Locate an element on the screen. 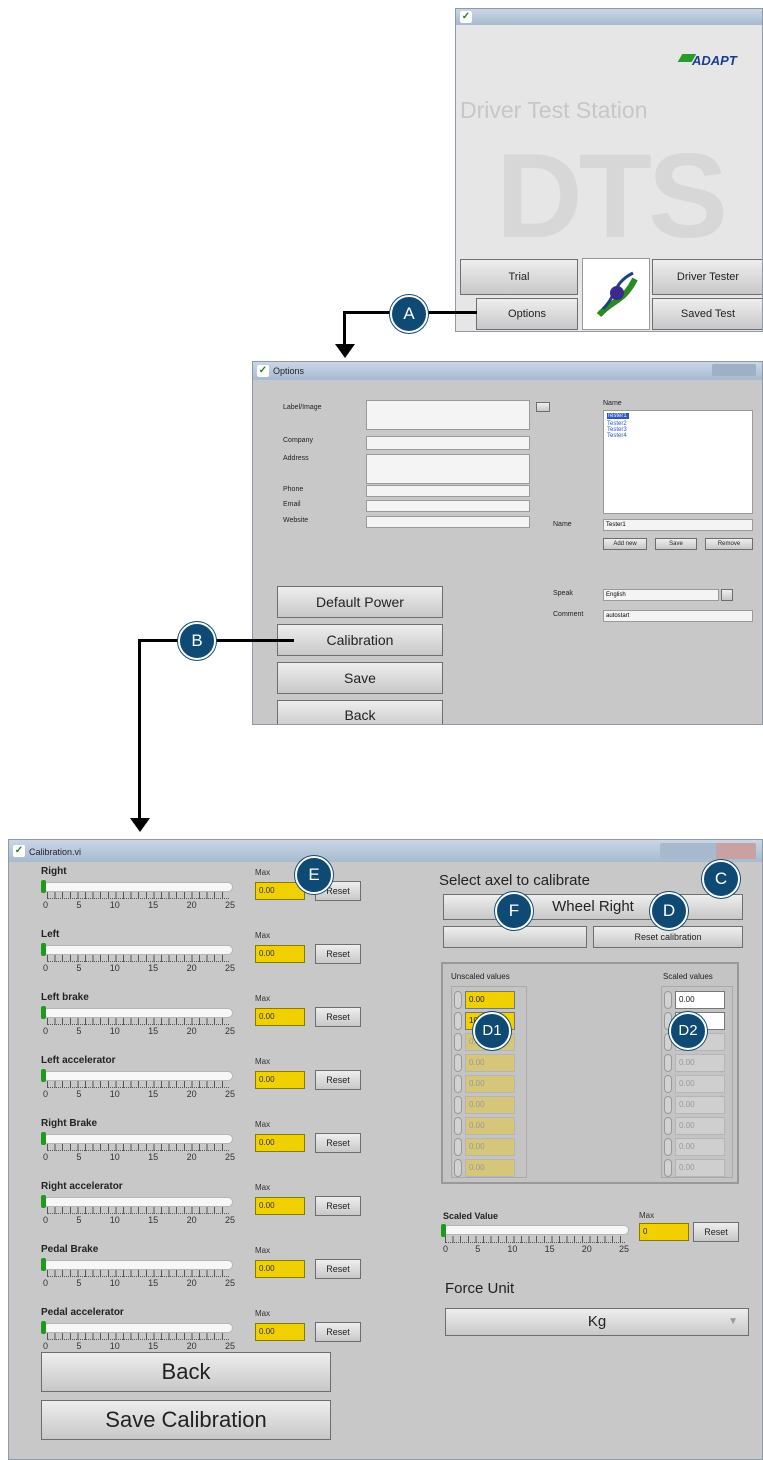  center-logo-icon is located at coordinates (616, 294).